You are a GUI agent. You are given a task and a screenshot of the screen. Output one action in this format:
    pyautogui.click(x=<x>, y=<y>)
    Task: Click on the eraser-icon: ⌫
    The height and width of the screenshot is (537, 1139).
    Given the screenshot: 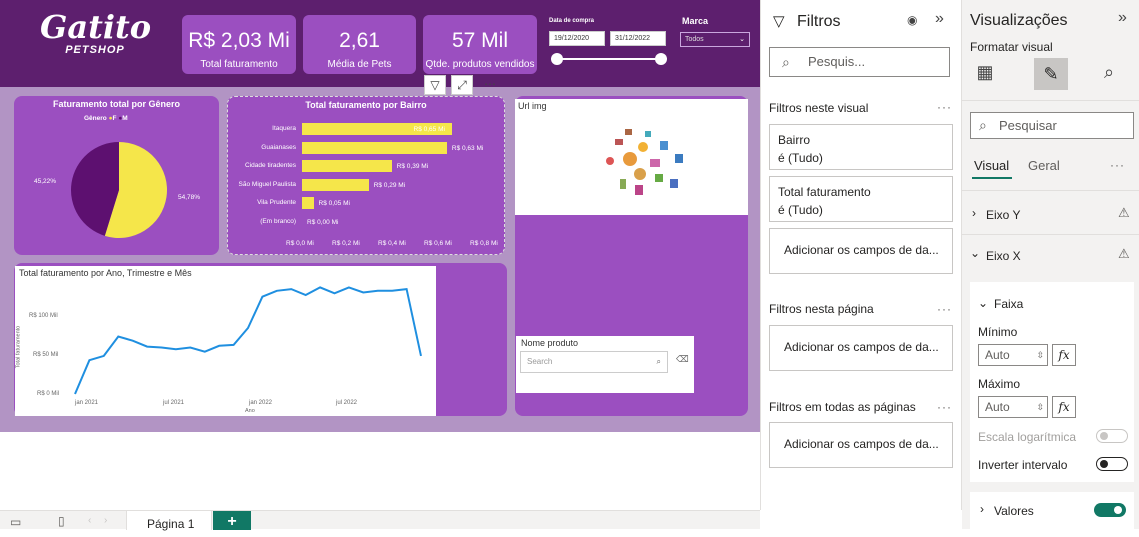 What is the action you would take?
    pyautogui.click(x=682, y=359)
    